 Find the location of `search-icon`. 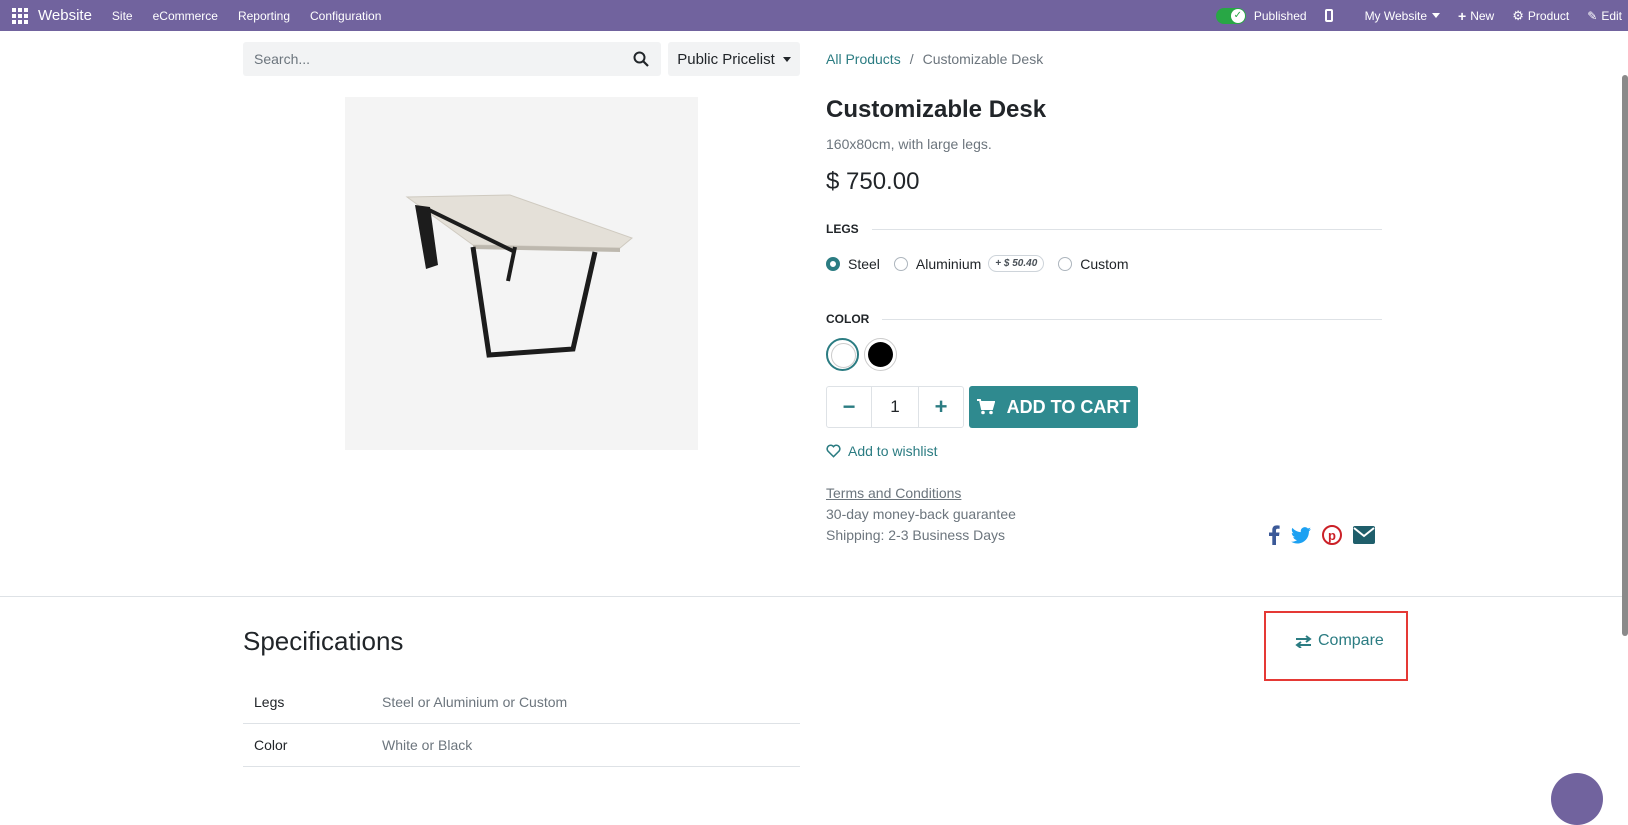

search-icon is located at coordinates (641, 59).